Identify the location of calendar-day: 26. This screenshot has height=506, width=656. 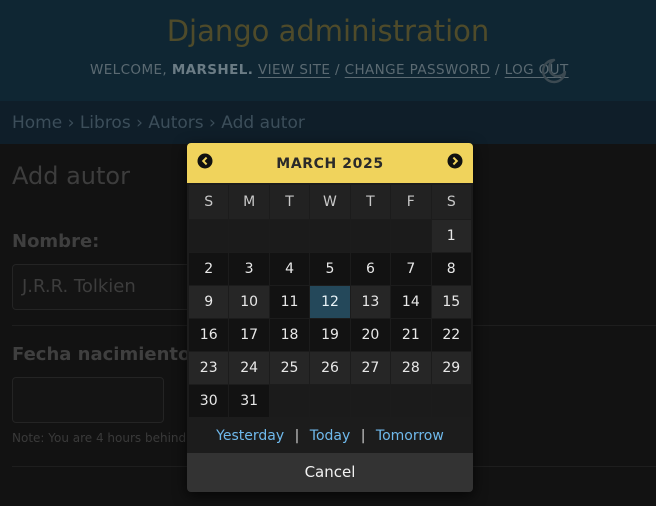
(330, 368).